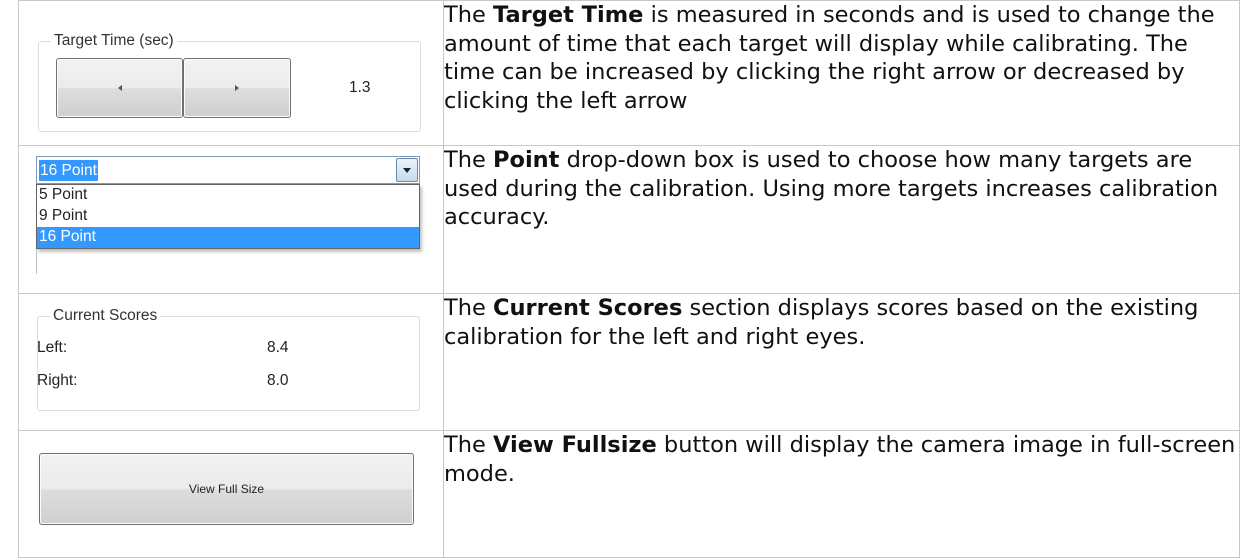 This screenshot has width=1249, height=558. I want to click on left-arrow-icon, so click(119, 88).